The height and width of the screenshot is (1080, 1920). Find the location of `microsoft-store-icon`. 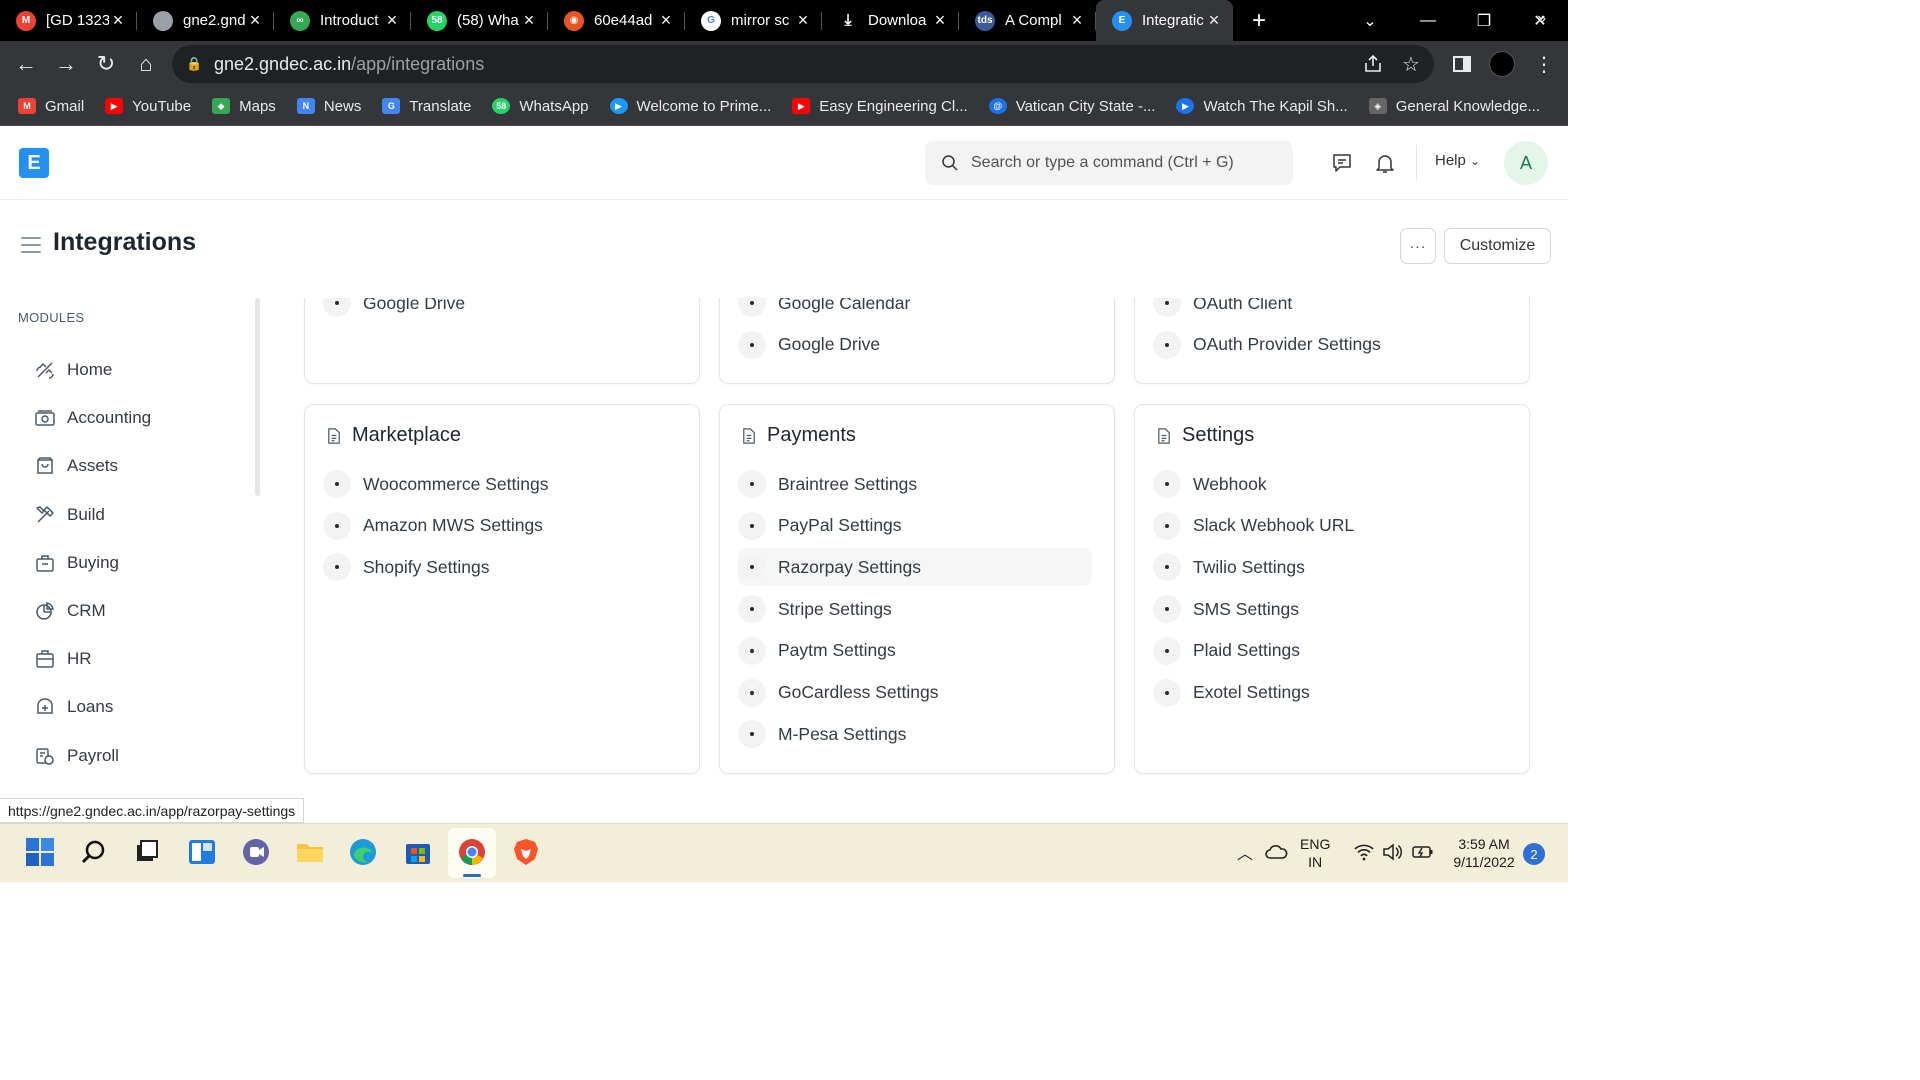

microsoft-store-icon is located at coordinates (418, 852).